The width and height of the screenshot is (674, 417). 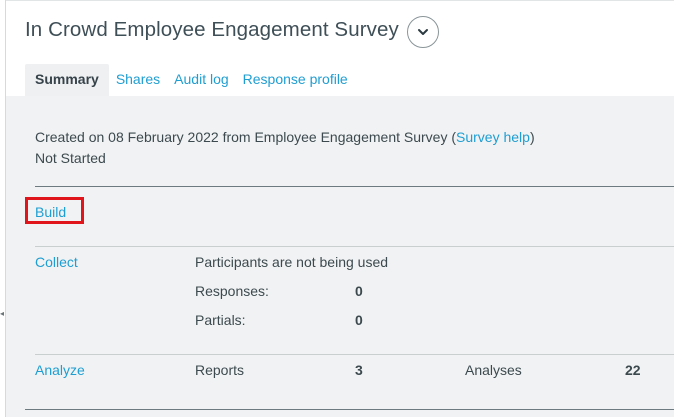 What do you see at coordinates (220, 370) in the screenshot?
I see `reports-label: Reports` at bounding box center [220, 370].